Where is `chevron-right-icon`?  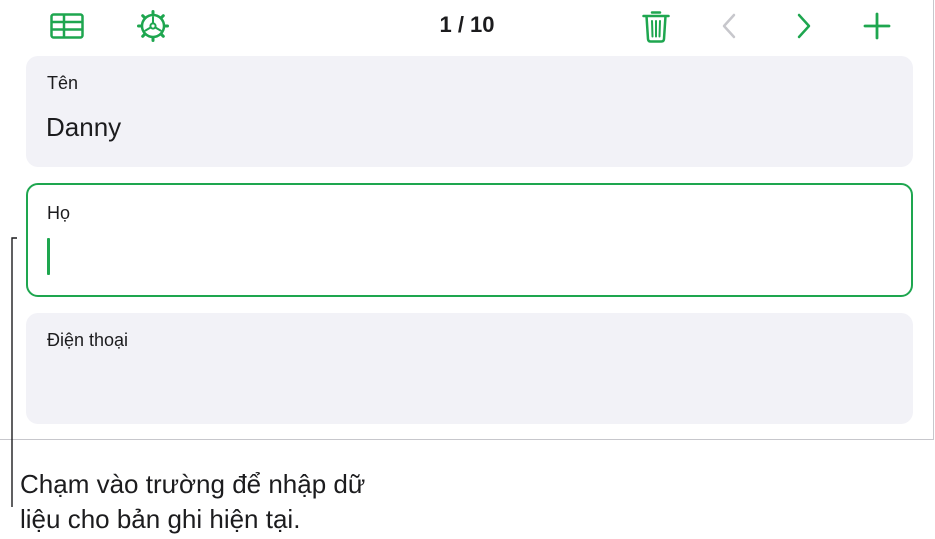 chevron-right-icon is located at coordinates (804, 26).